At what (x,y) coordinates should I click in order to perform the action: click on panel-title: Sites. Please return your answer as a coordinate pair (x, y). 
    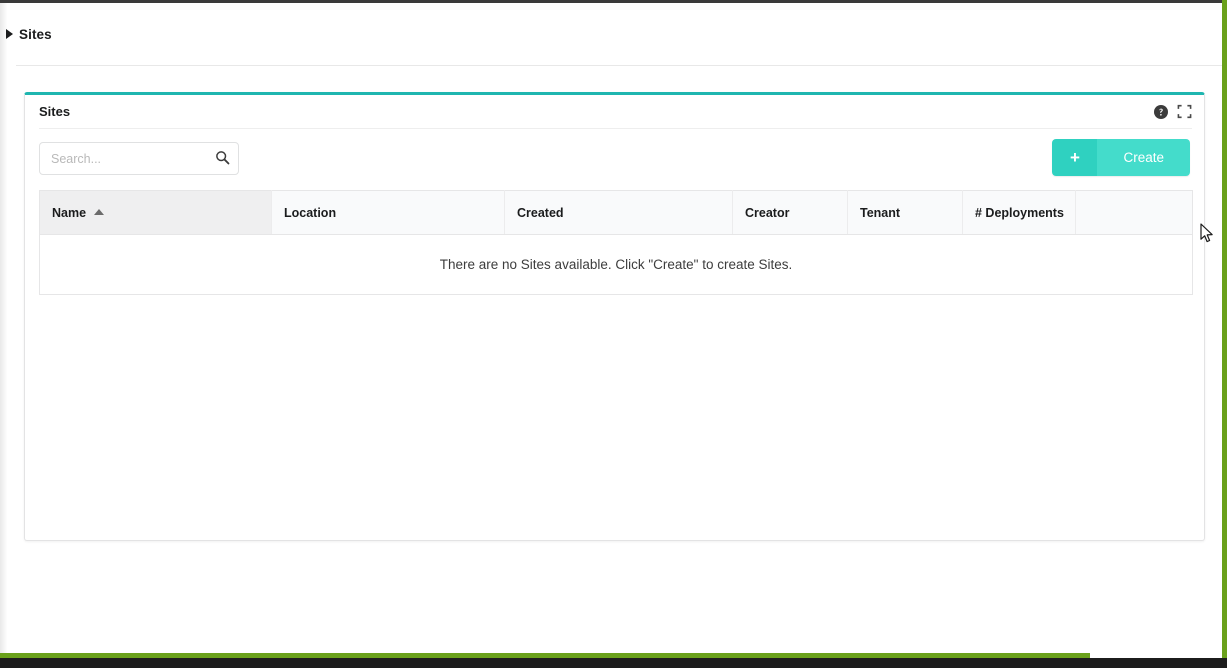
    Looking at the image, I should click on (55, 111).